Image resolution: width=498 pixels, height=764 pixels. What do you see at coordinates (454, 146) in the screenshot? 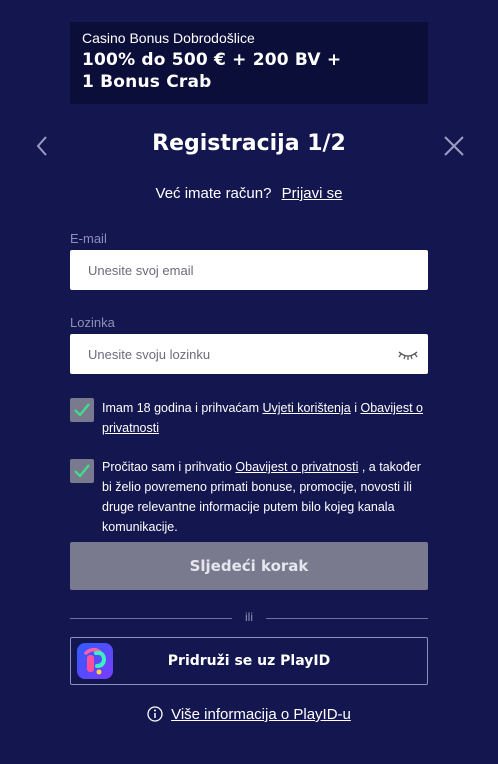
I see `close-icon` at bounding box center [454, 146].